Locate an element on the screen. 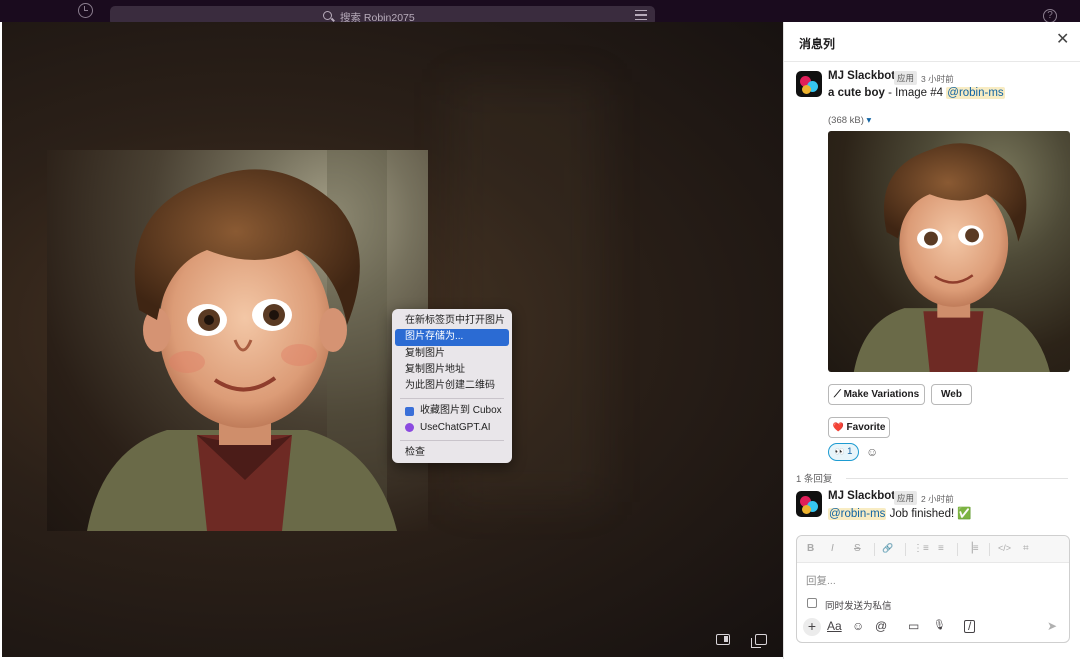 The width and height of the screenshot is (1080, 659). make-variations-button: ⟋ Make Variations is located at coordinates (876, 394).